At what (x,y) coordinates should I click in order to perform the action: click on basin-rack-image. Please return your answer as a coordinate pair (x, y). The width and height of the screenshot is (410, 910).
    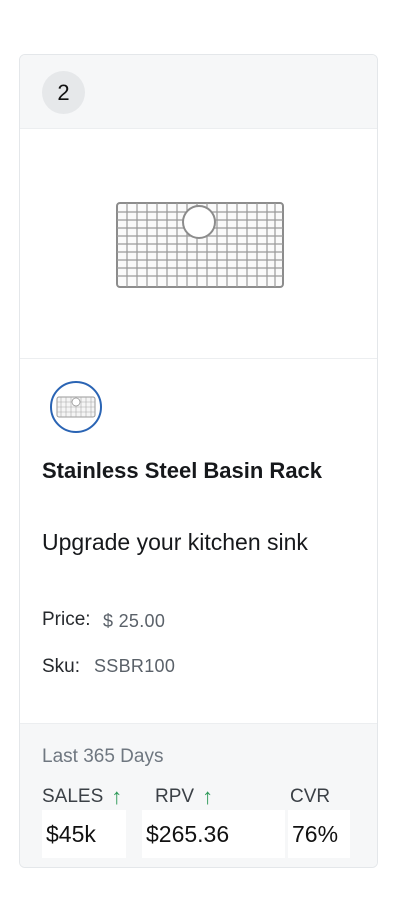
    Looking at the image, I should click on (200, 245).